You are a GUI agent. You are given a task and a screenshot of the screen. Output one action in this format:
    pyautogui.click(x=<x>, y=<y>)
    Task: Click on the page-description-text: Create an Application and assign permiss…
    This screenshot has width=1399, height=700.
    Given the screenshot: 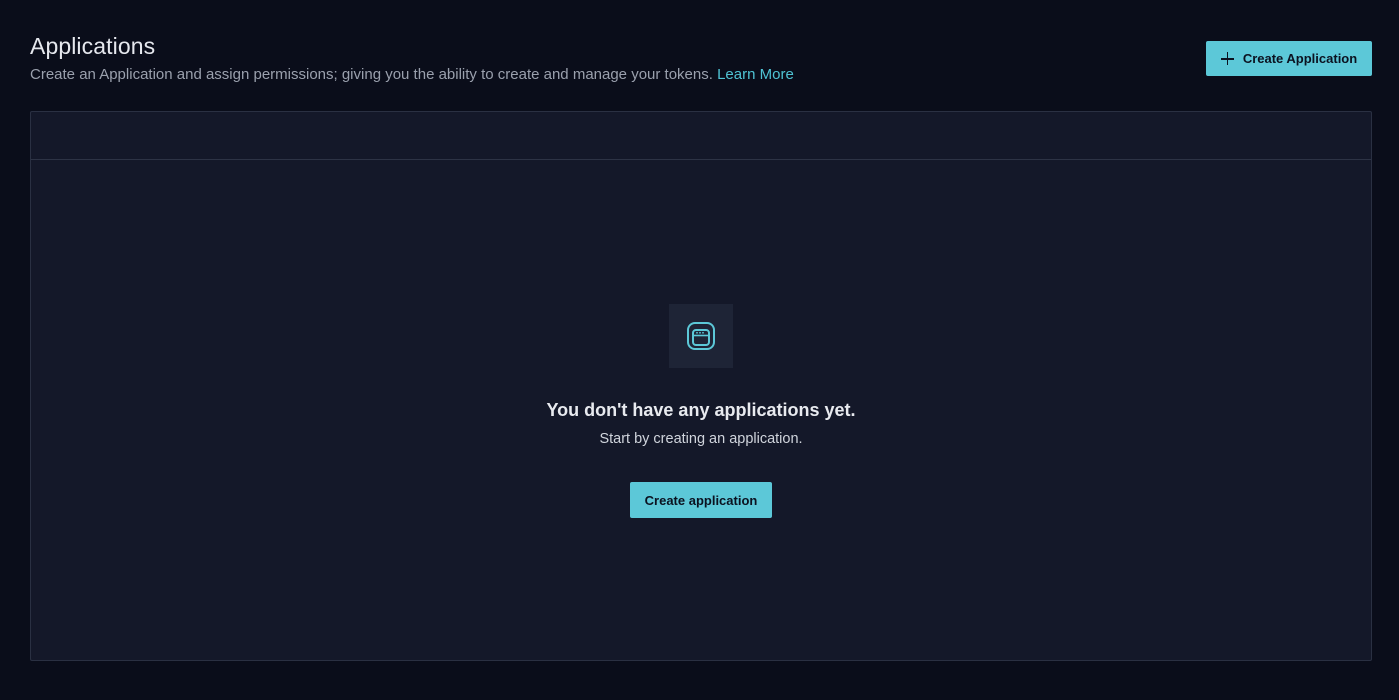 What is the action you would take?
    pyautogui.click(x=371, y=74)
    